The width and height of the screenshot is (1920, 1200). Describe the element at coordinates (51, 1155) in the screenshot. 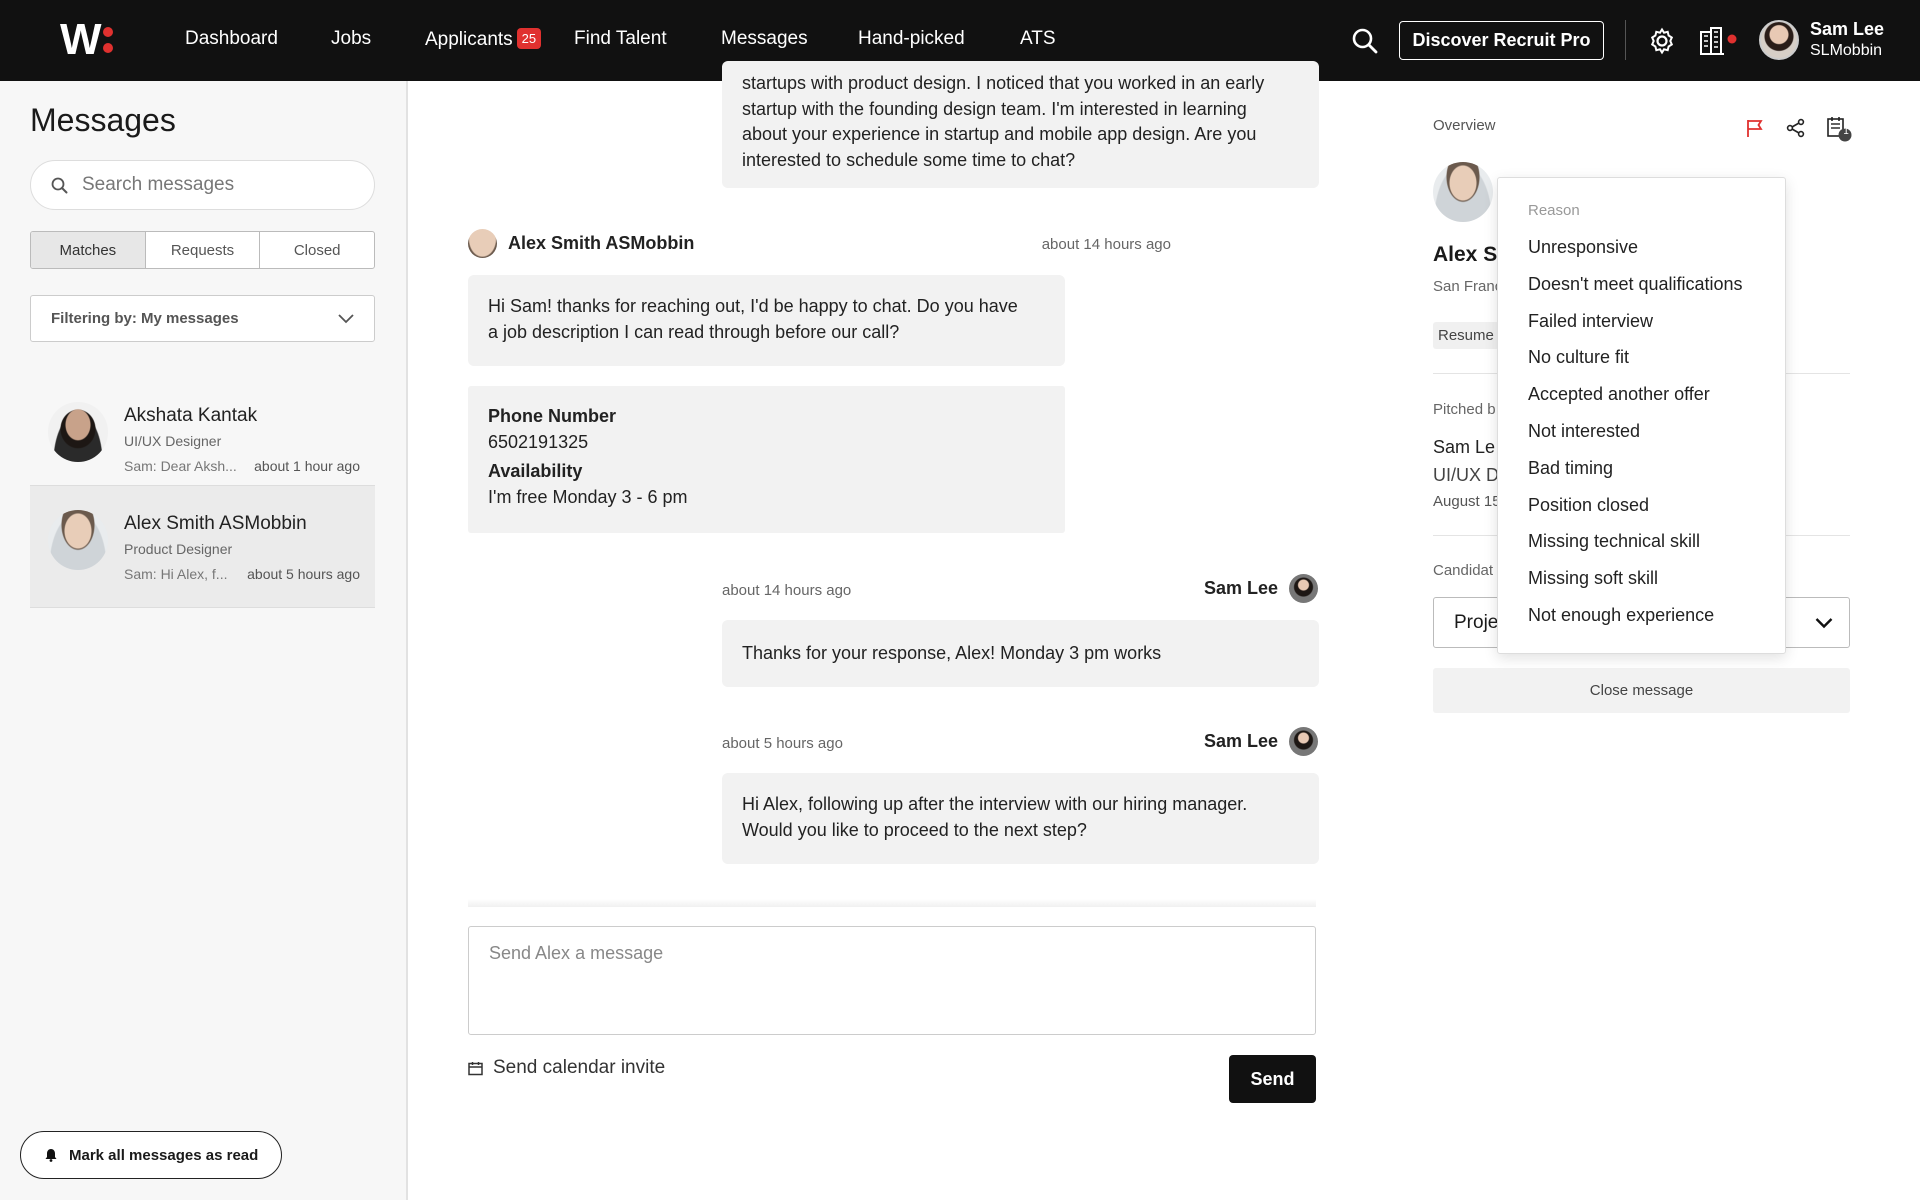

I see `bell-icon` at that location.